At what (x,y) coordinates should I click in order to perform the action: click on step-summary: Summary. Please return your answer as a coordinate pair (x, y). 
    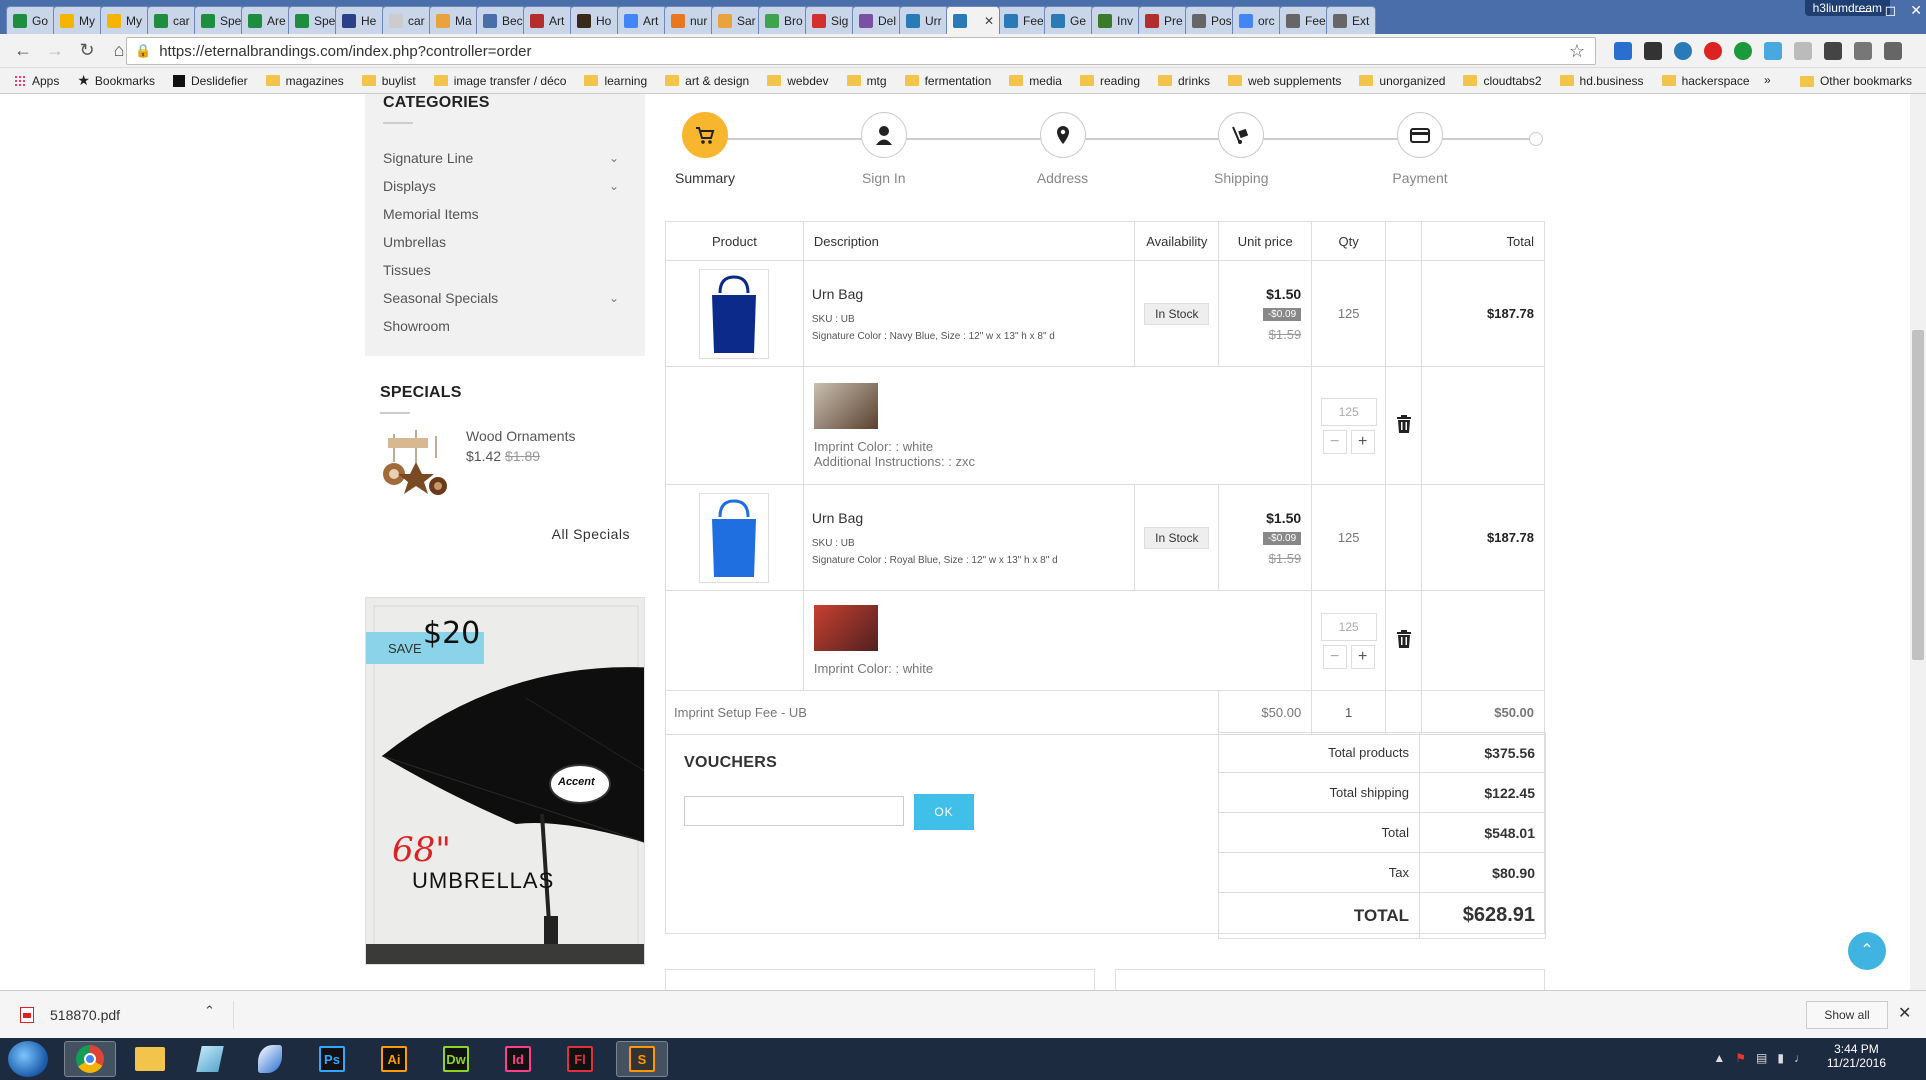
    Looking at the image, I should click on (705, 149).